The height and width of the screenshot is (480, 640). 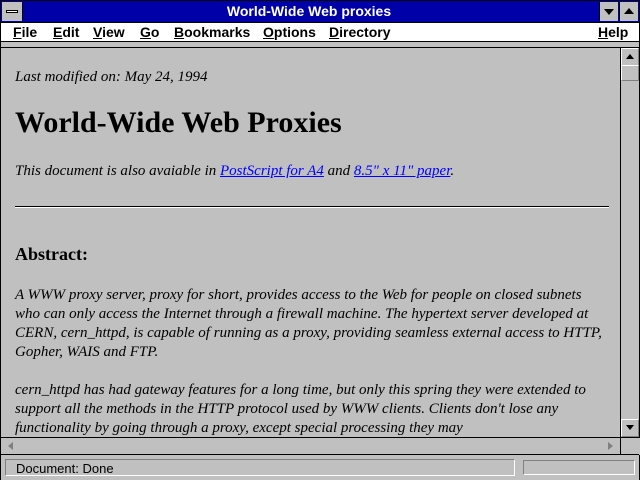 What do you see at coordinates (212, 32) in the screenshot?
I see `menu-bookmarks: Bookmarks` at bounding box center [212, 32].